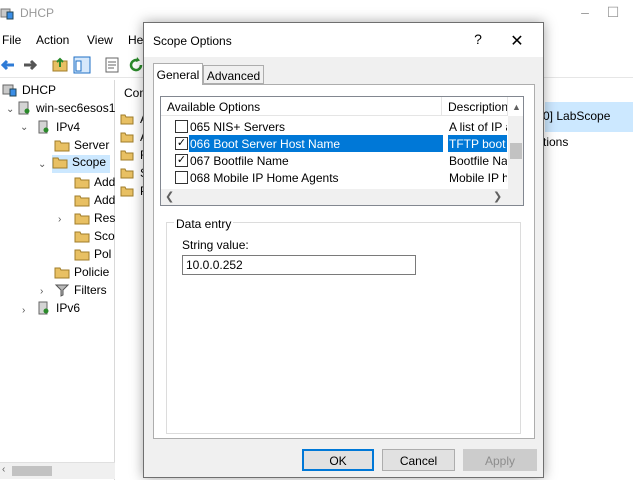 The width and height of the screenshot is (633, 480). I want to click on tree-item-policies: Pol, so click(92, 256).